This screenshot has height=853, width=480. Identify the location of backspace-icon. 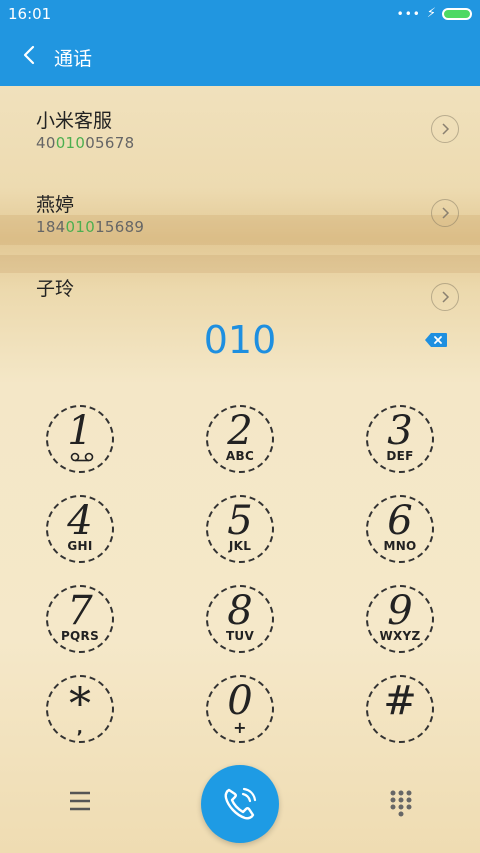
(436, 340).